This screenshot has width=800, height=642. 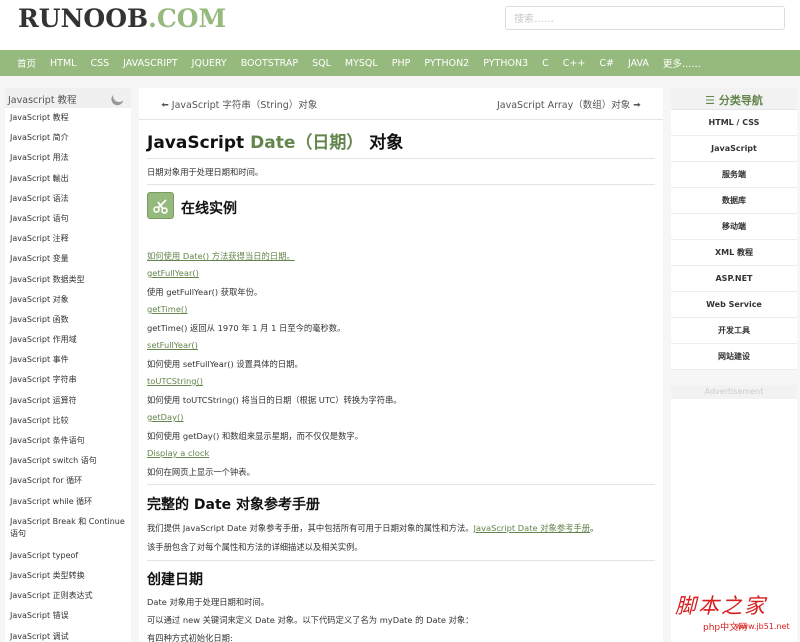 I want to click on sidebar-item: JavaScript 輸出, so click(x=68, y=179).